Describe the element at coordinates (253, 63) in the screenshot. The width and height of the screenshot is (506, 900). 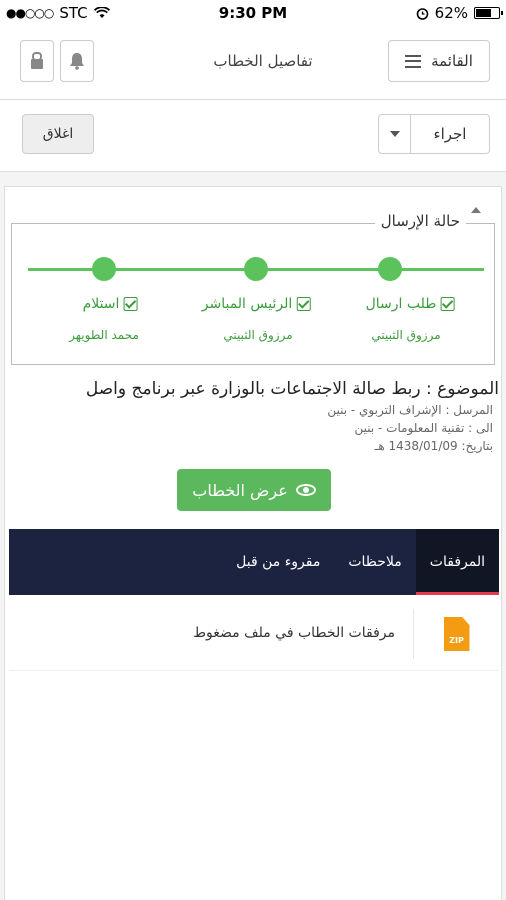
I see `app-header: القائمة تفاصيل الخطاب` at that location.